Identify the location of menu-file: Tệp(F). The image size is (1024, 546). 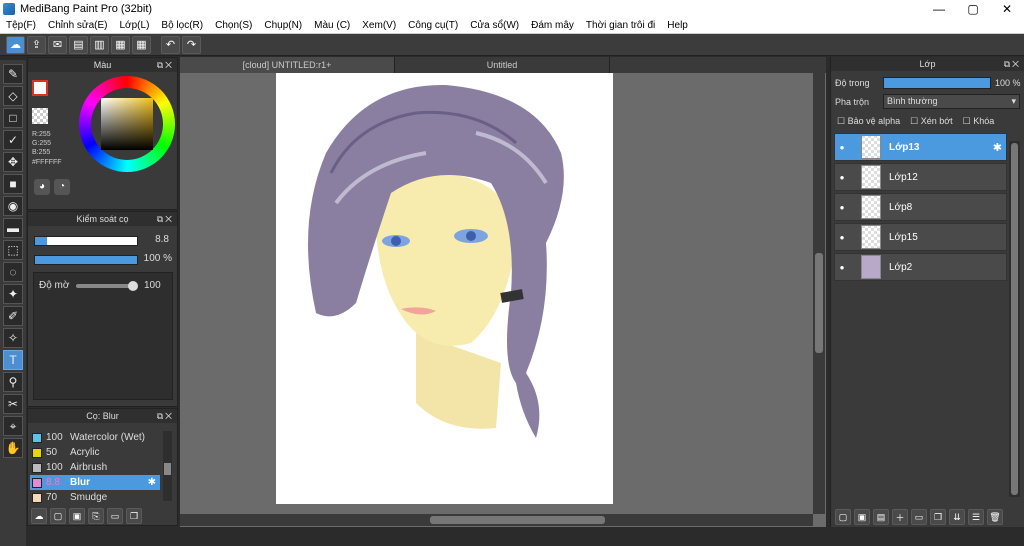
(21, 25).